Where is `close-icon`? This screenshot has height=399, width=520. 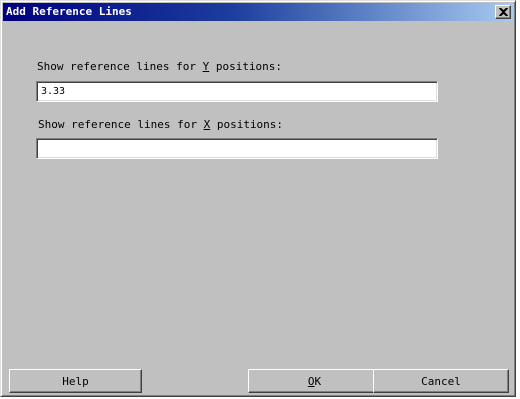 close-icon is located at coordinates (503, 12).